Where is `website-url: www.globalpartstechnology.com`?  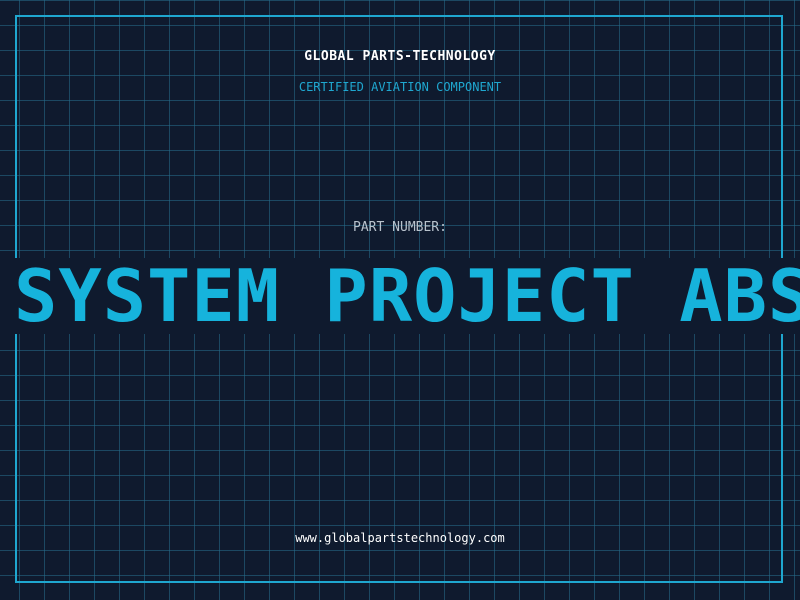
website-url: www.globalpartstechnology.com is located at coordinates (400, 538).